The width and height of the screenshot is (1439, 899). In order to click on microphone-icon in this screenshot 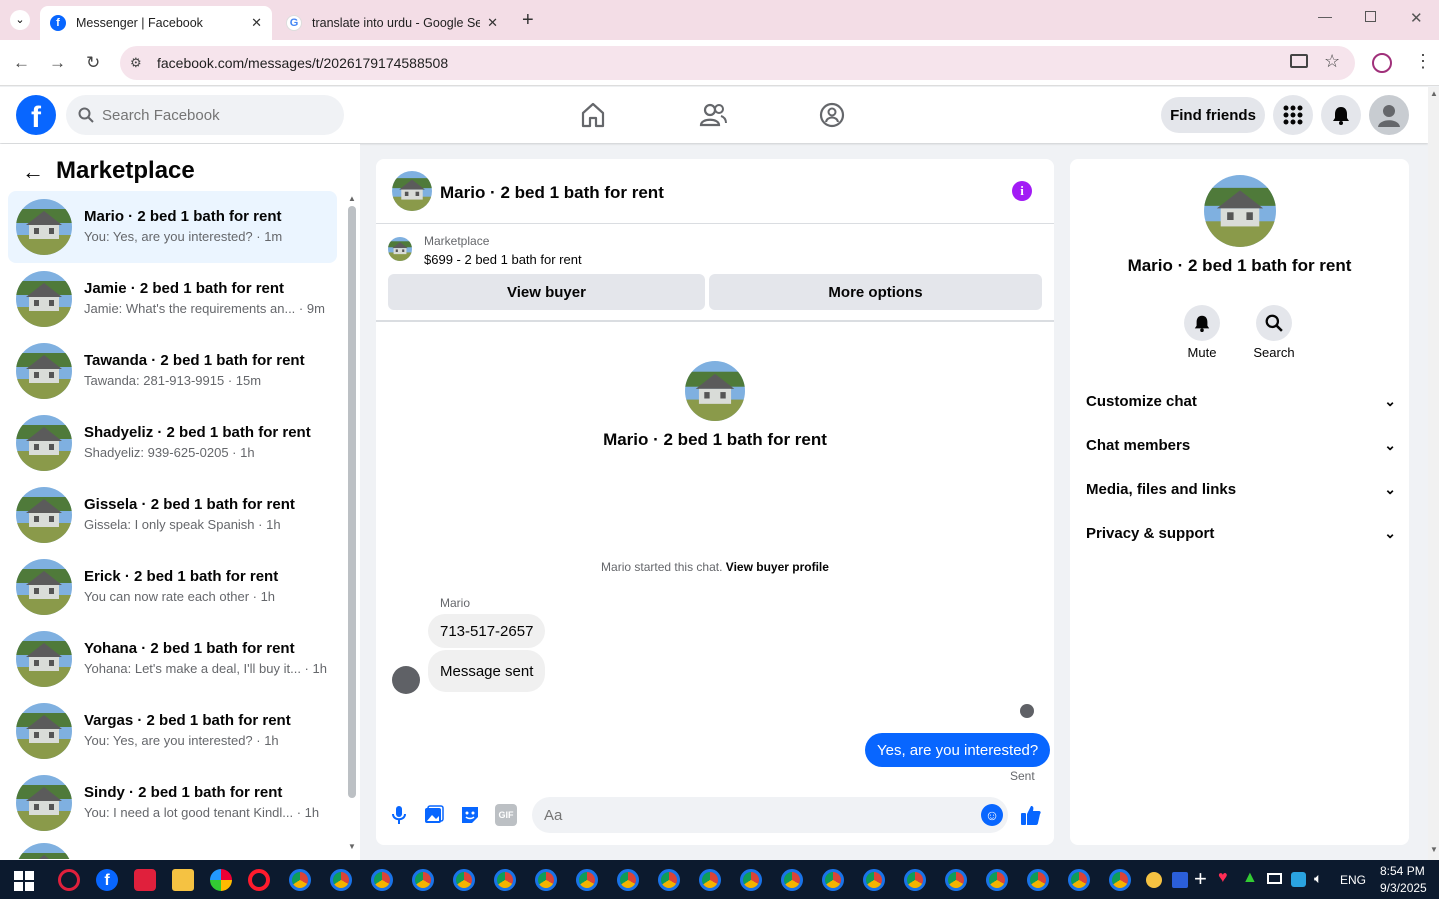, I will do `click(399, 815)`.